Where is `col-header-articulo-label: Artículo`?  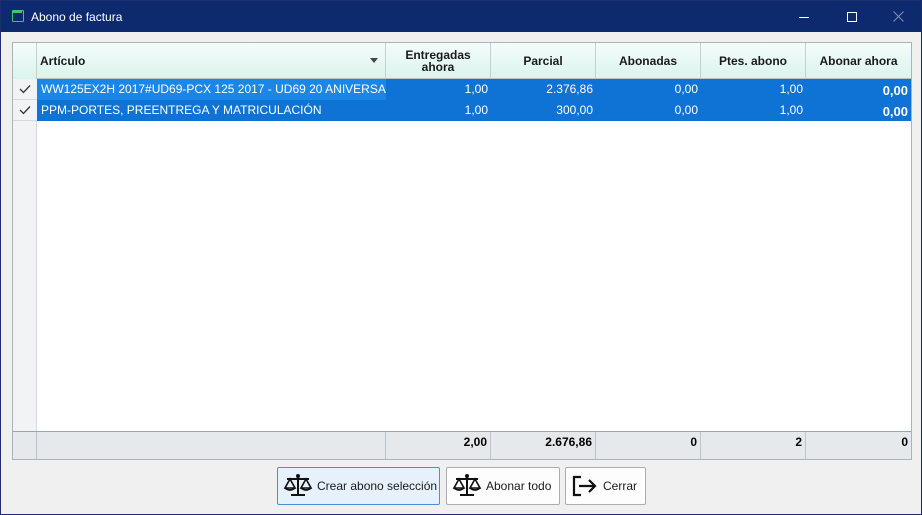 col-header-articulo-label: Artículo is located at coordinates (63, 61).